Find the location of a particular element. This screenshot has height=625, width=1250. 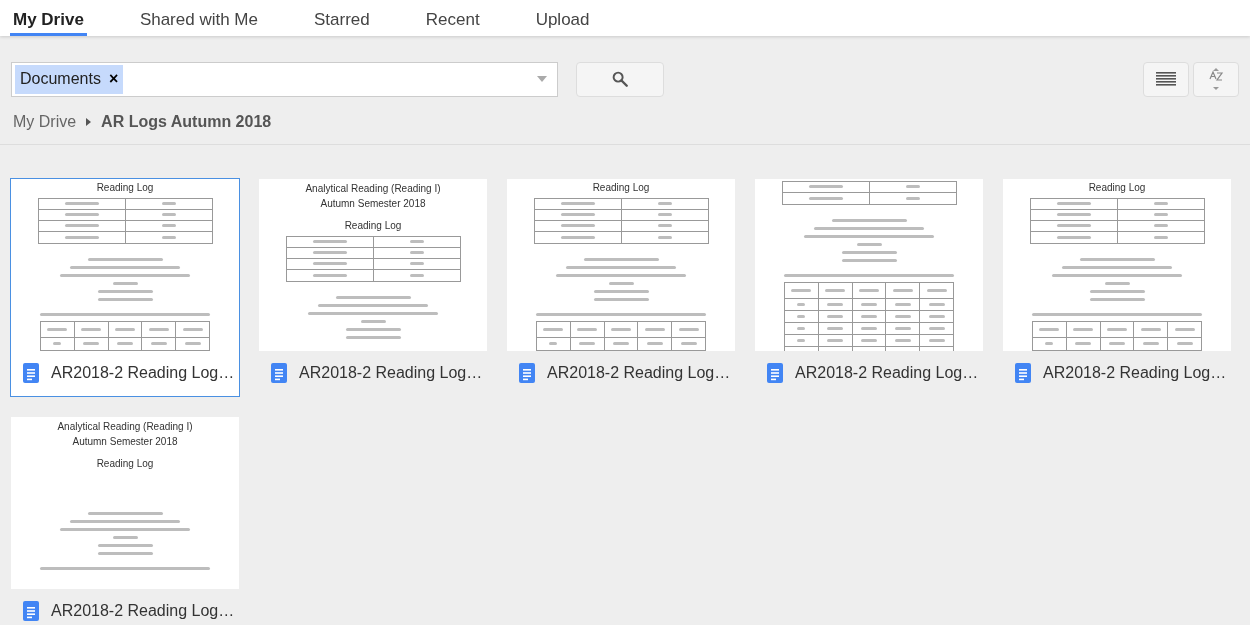

list-icon is located at coordinates (1166, 79).